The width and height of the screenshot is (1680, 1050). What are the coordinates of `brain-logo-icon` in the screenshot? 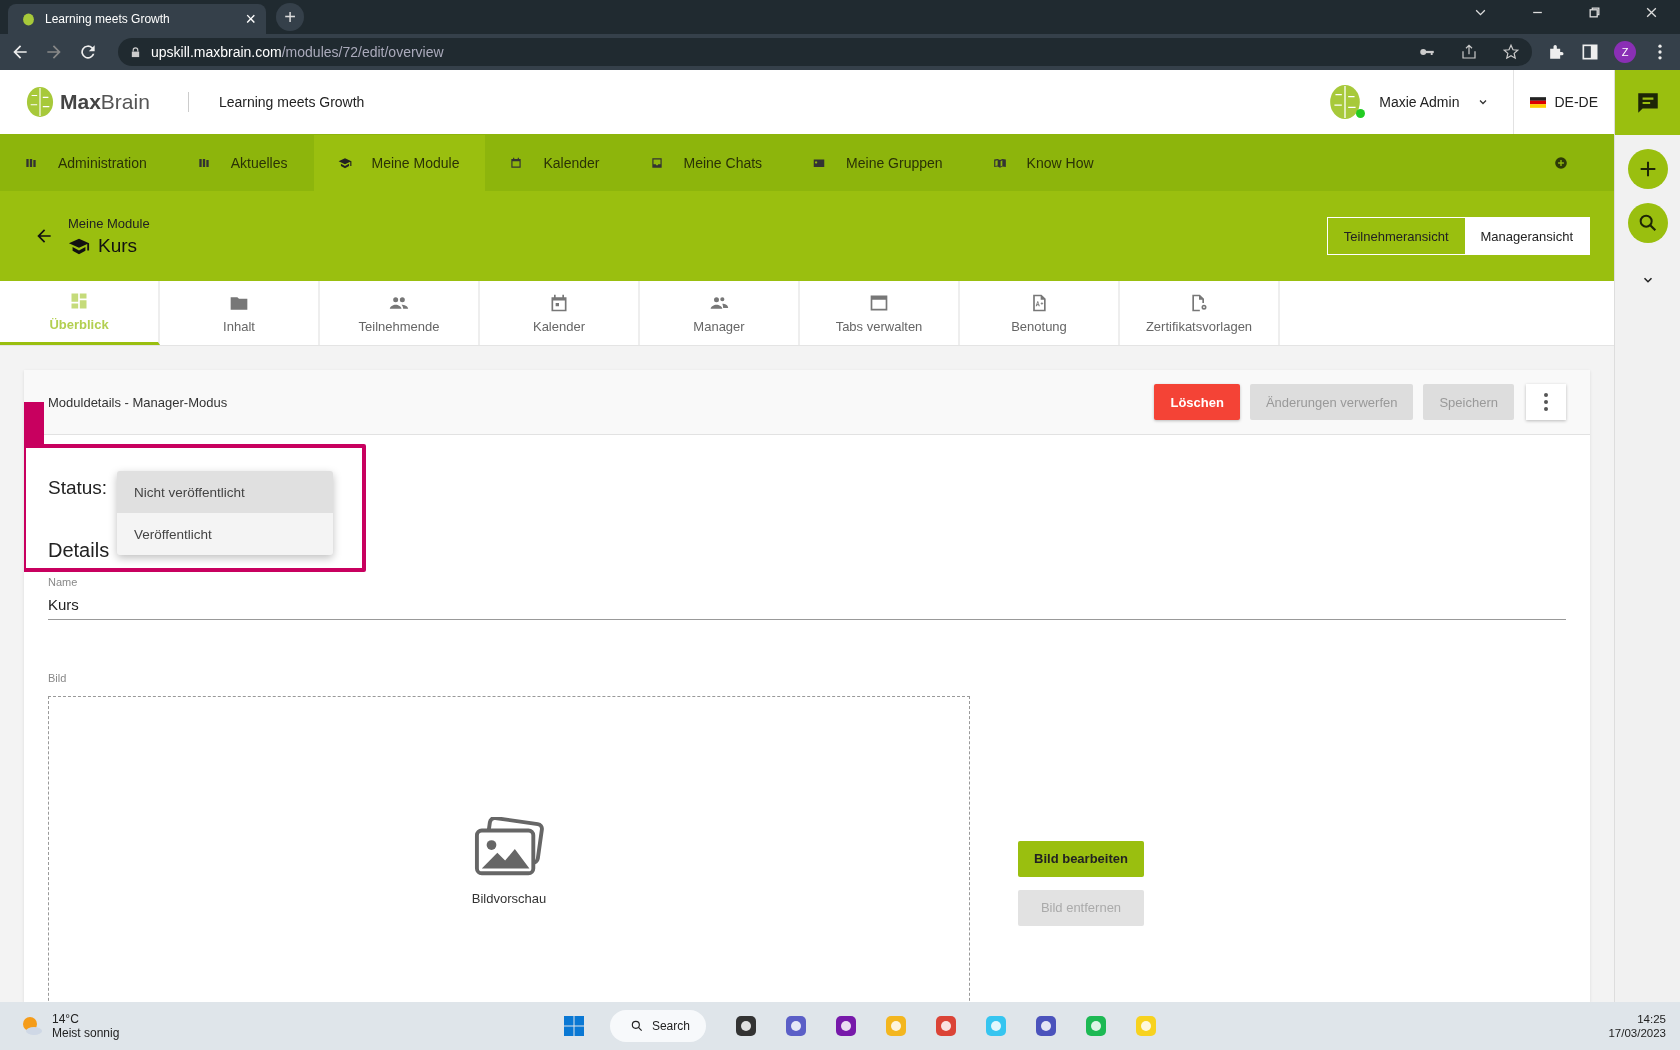 It's located at (40, 102).